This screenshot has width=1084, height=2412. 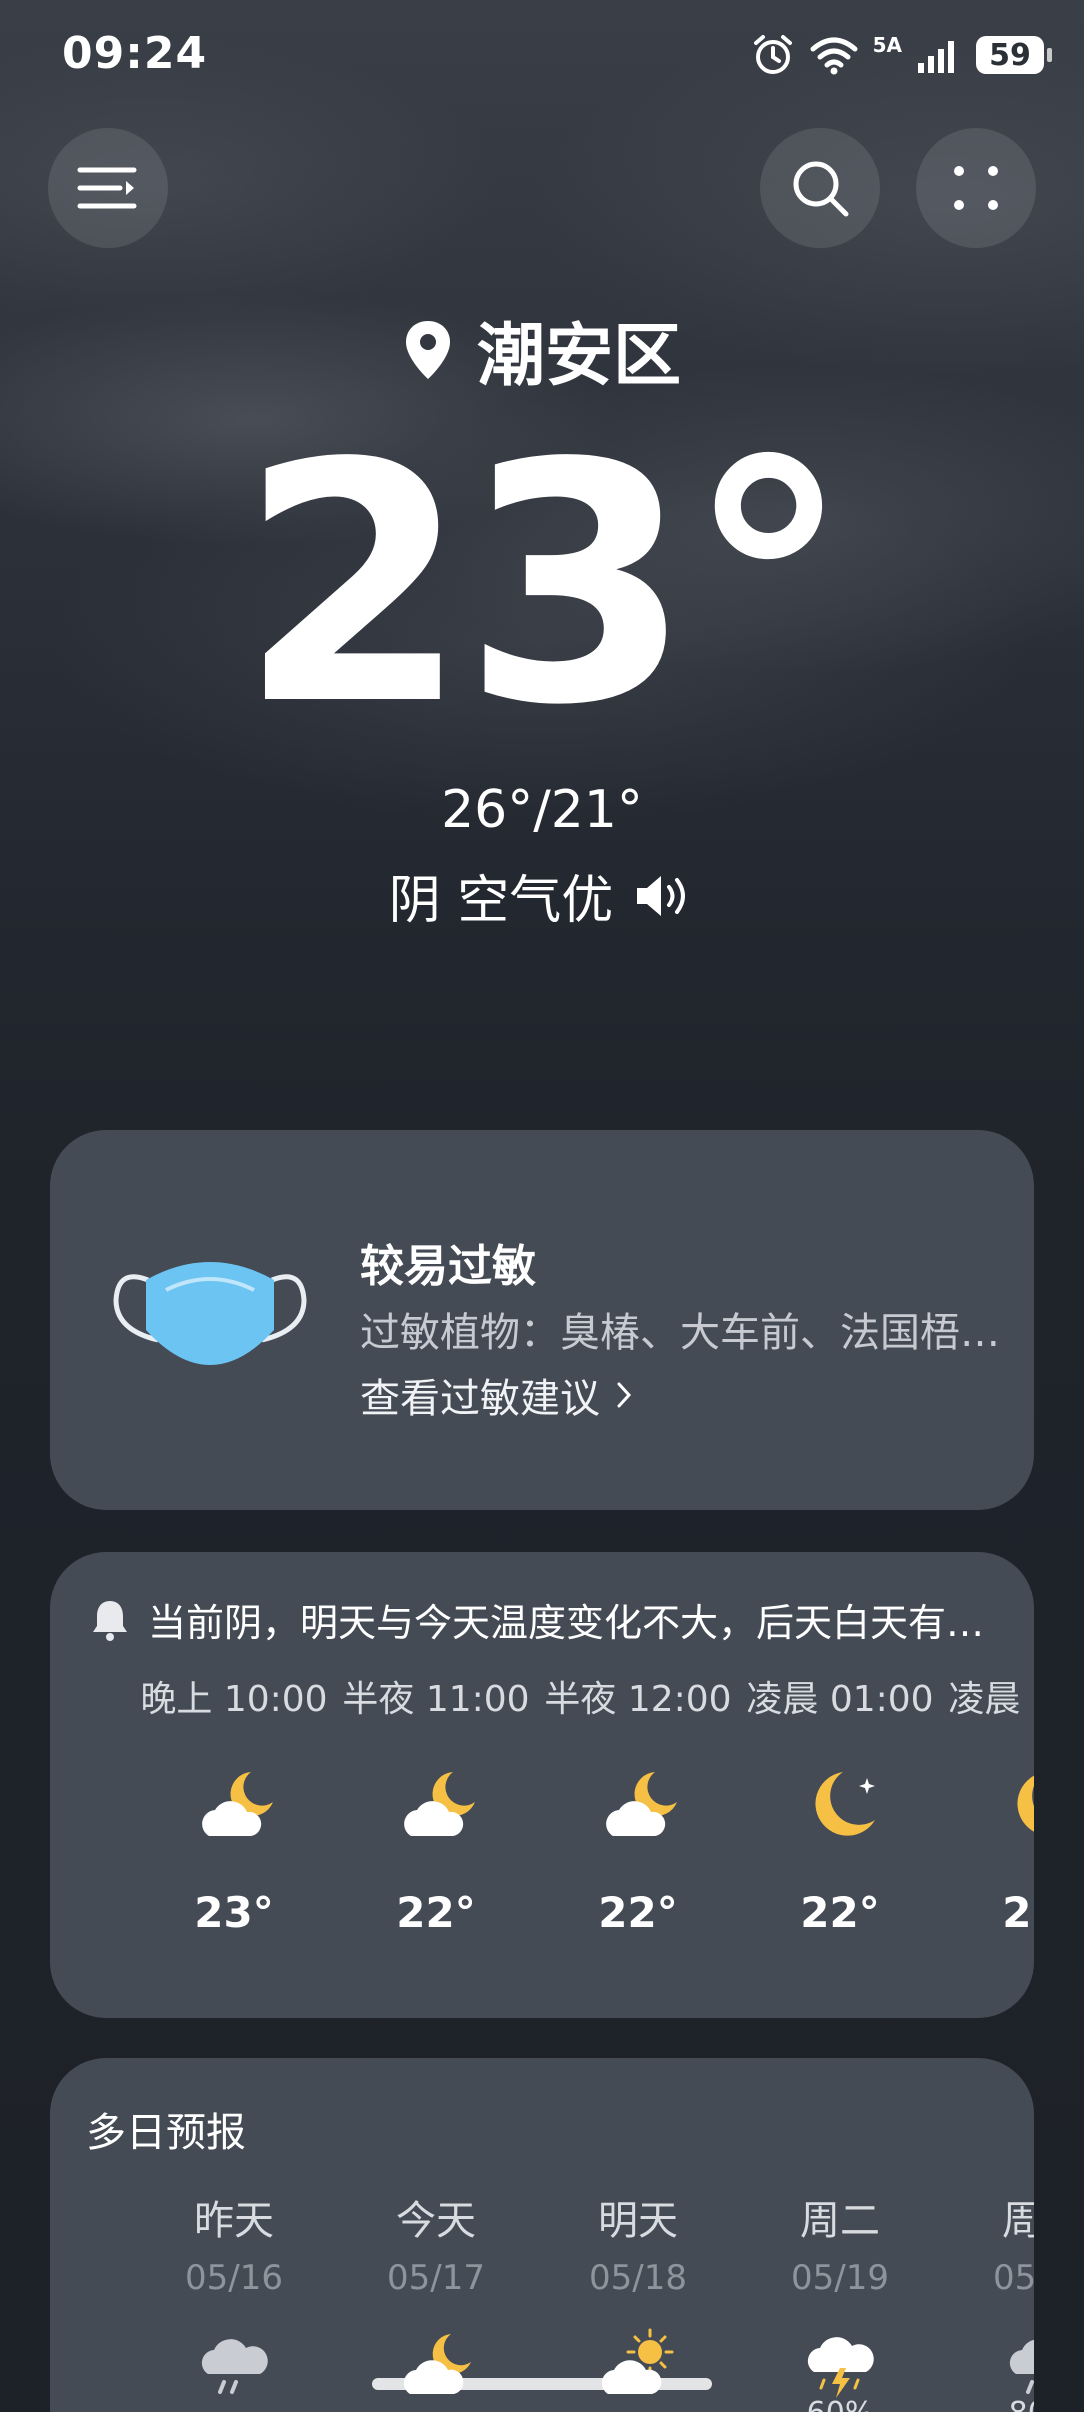 I want to click on chevron-right-icon, so click(x=624, y=1395).